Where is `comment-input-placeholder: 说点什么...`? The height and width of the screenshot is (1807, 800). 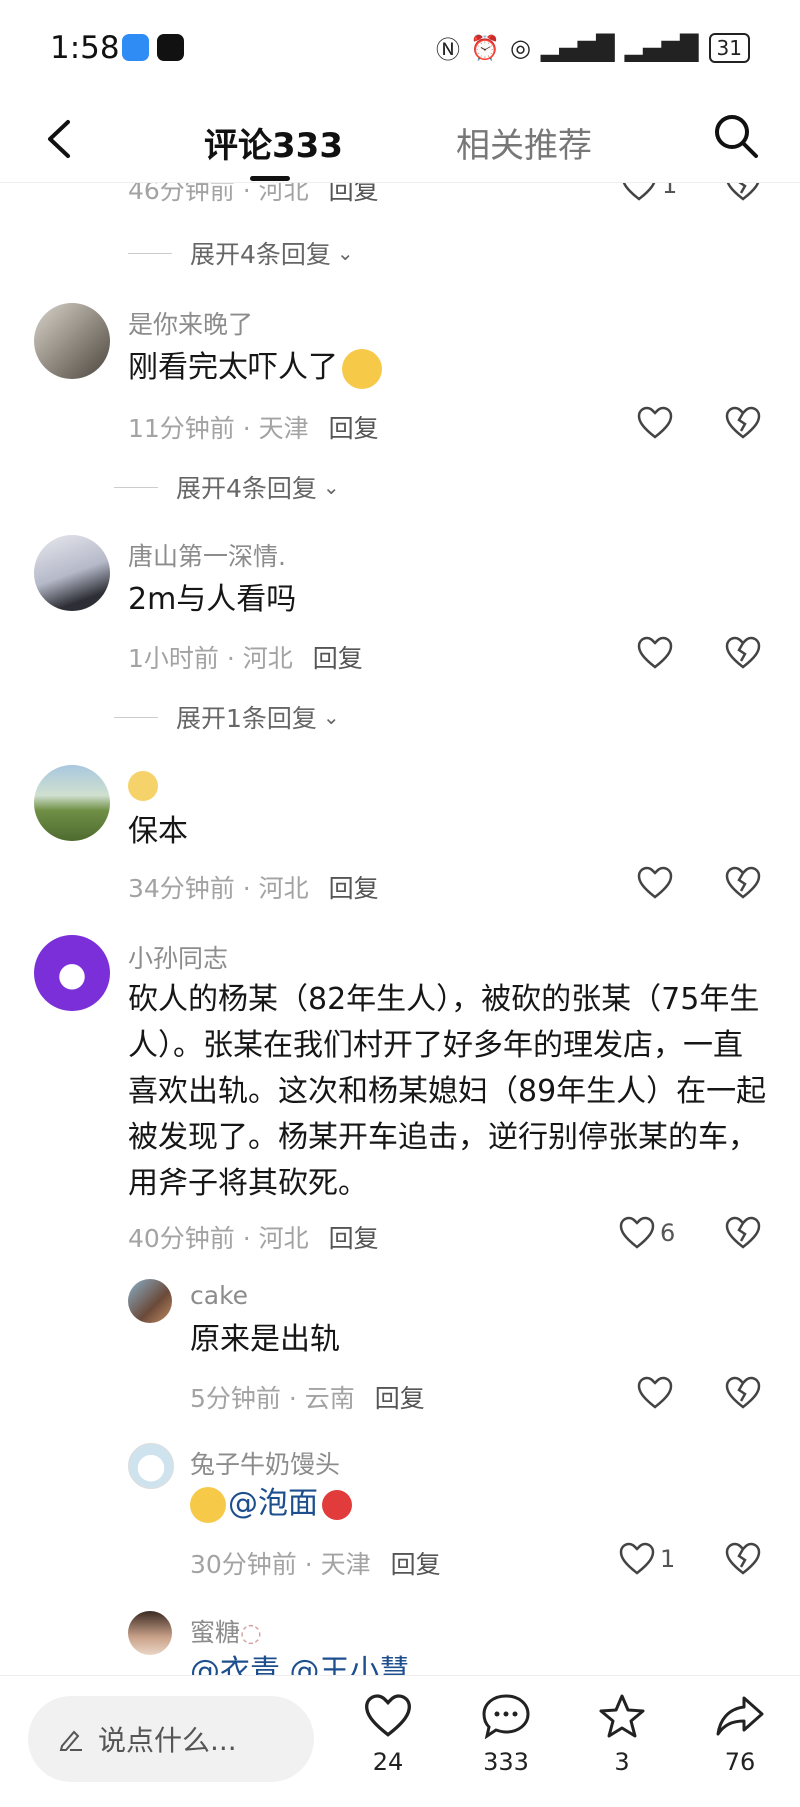
comment-input-placeholder: 说点什么... is located at coordinates (167, 1740).